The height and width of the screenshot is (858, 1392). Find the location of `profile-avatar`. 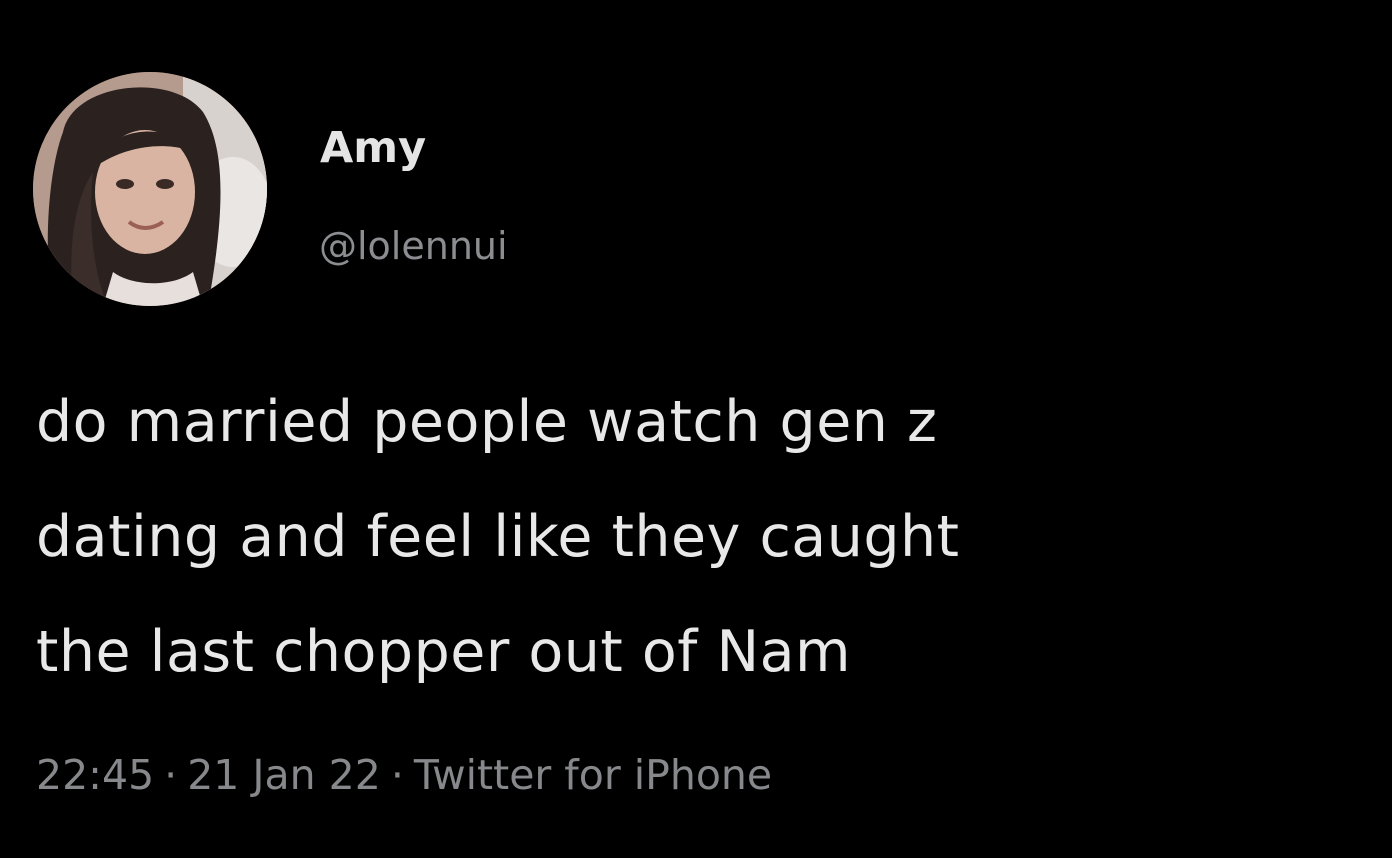

profile-avatar is located at coordinates (150, 189).